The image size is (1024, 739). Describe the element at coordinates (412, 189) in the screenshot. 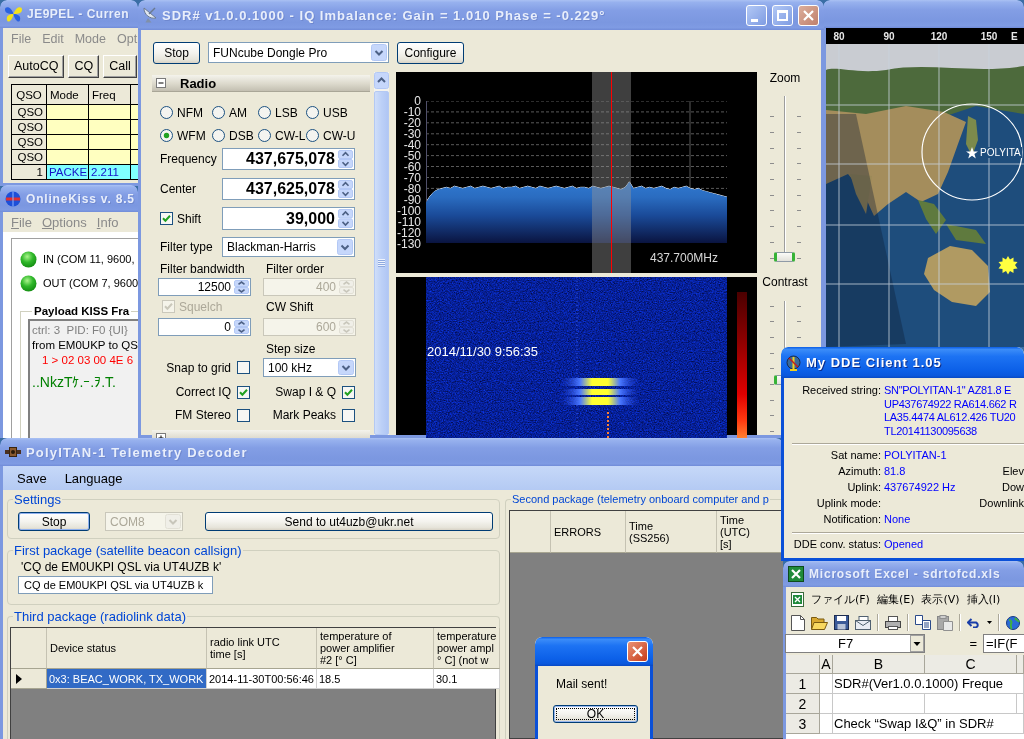

I see `axis-label: -80` at that location.